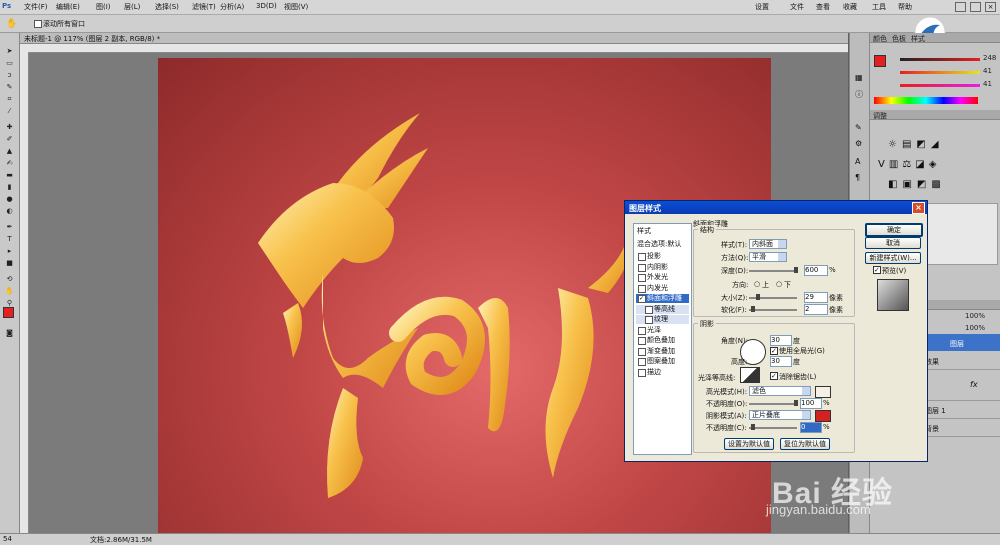 The height and width of the screenshot is (545, 1000). I want to click on tab-swatches: 色板, so click(899, 39).